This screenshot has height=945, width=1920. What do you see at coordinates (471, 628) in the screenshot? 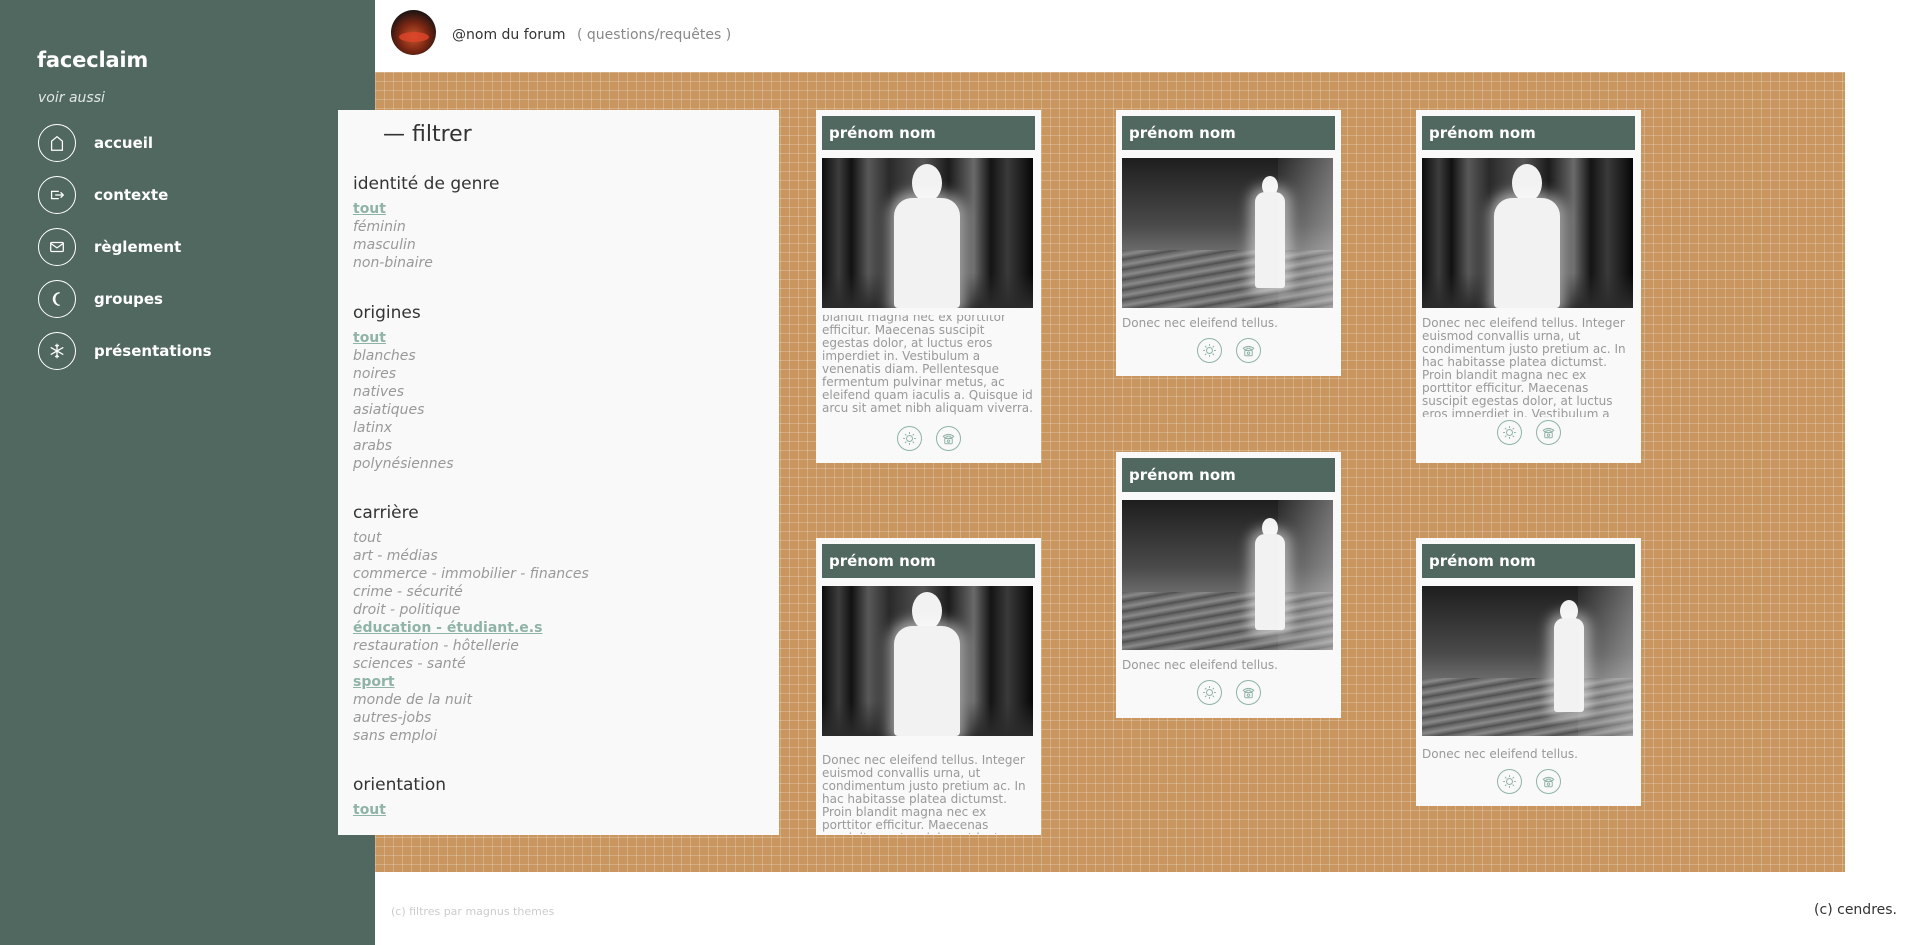
I see `filter-option: éducation - étudiant.e.s` at bounding box center [471, 628].